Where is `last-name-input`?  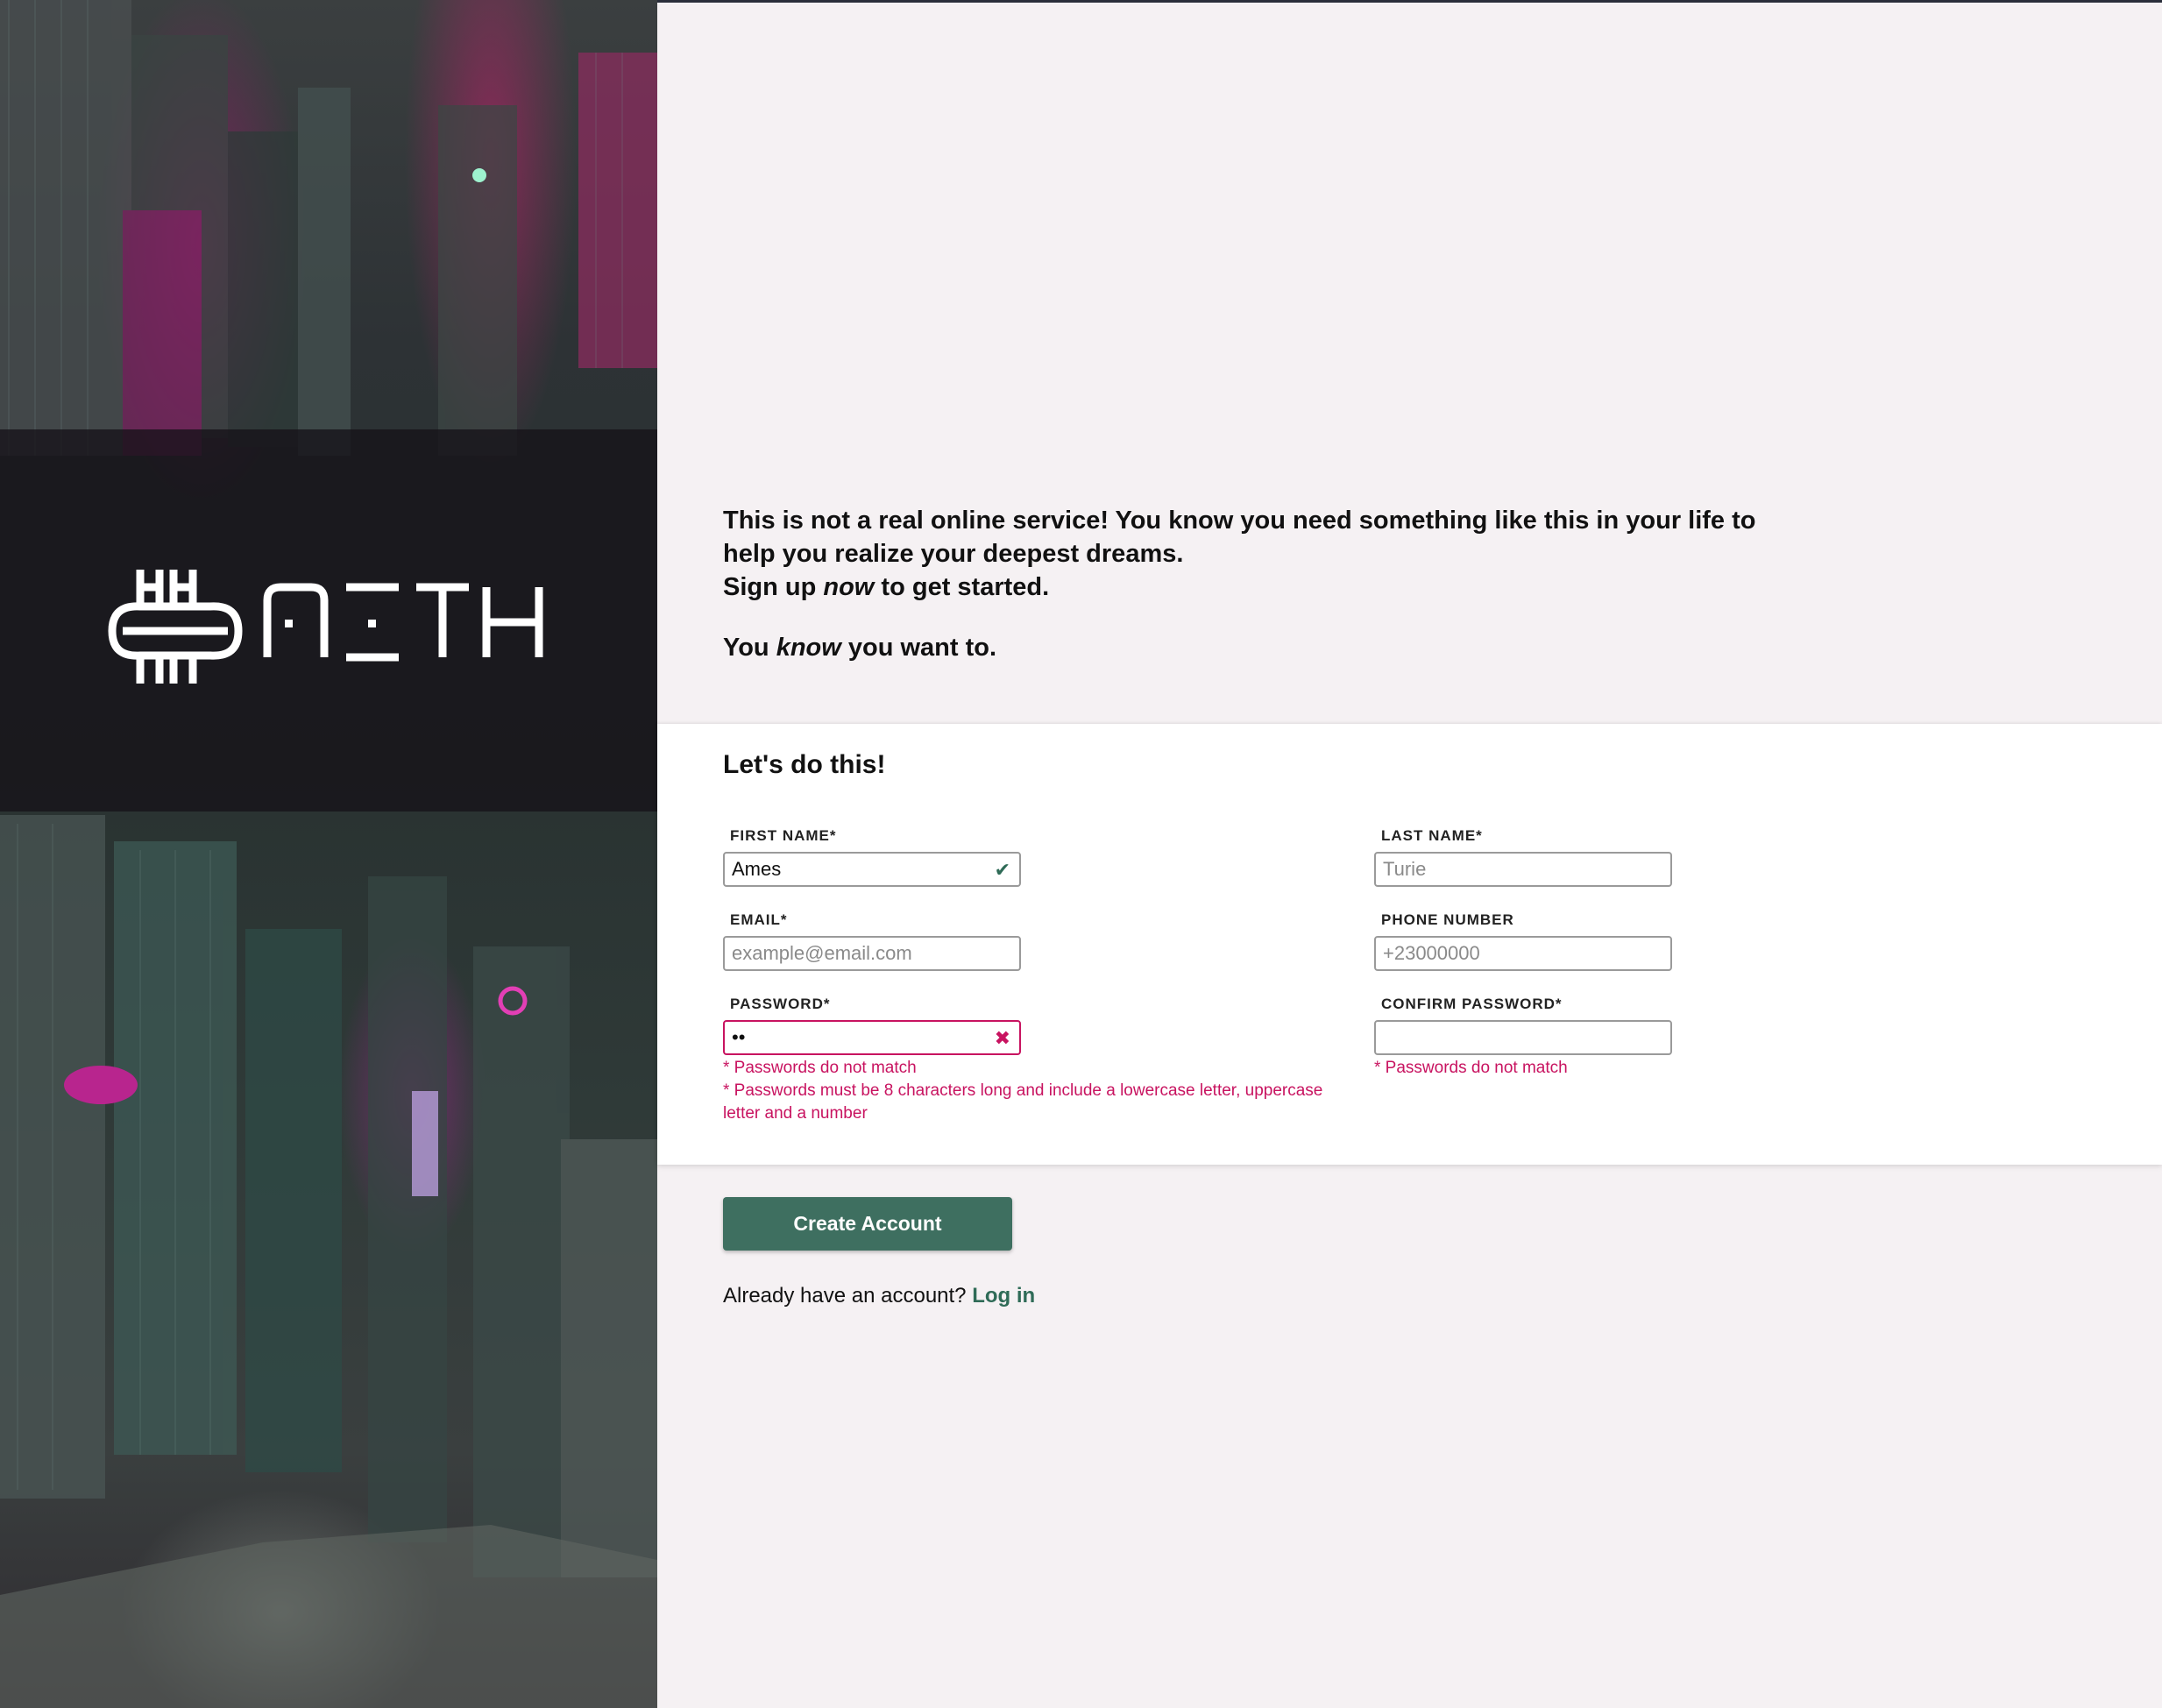 last-name-input is located at coordinates (1506, 869).